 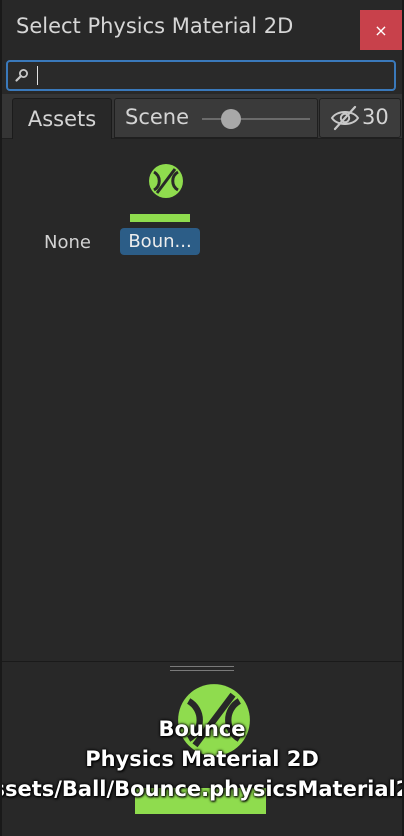 What do you see at coordinates (202, 789) in the screenshot?
I see `preview-path: Assets/Ball/Bounce.physicsMaterial2D` at bounding box center [202, 789].